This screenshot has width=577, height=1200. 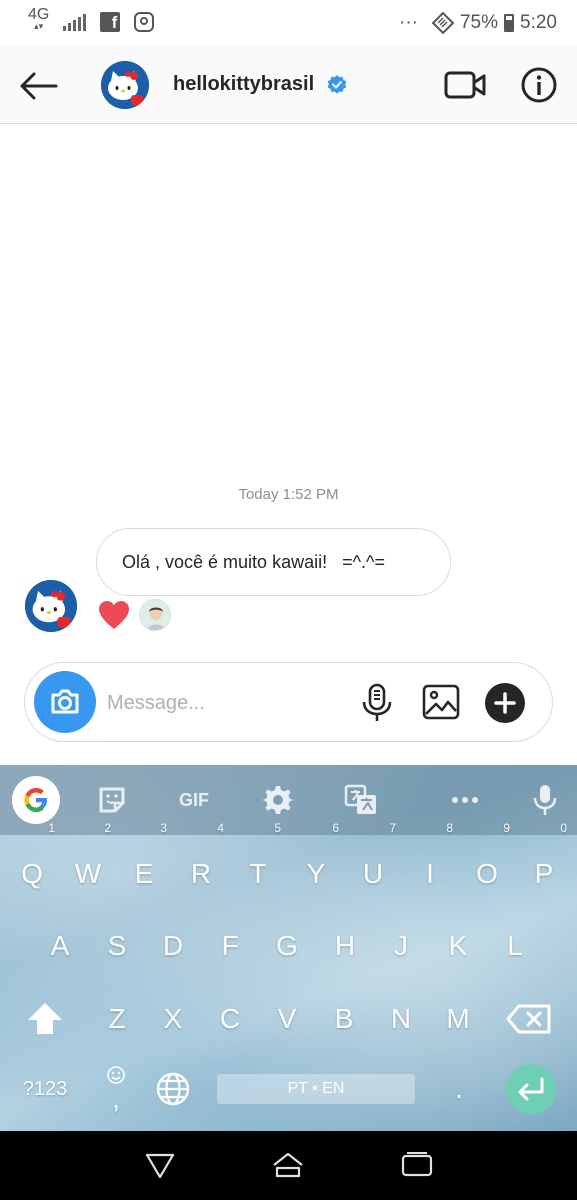 I want to click on spacebar: PT • EN, so click(x=316, y=1089).